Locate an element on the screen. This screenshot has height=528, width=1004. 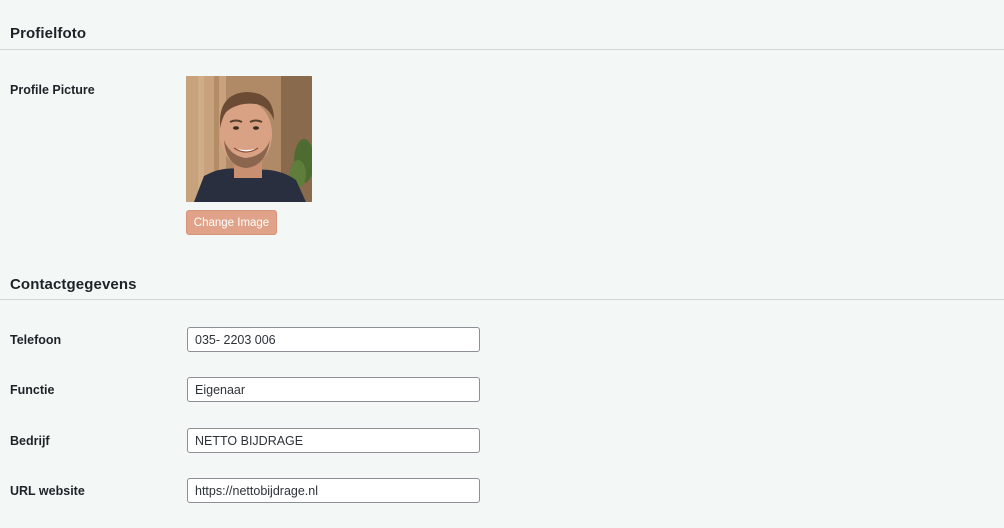
bedrijf-input is located at coordinates (333, 440).